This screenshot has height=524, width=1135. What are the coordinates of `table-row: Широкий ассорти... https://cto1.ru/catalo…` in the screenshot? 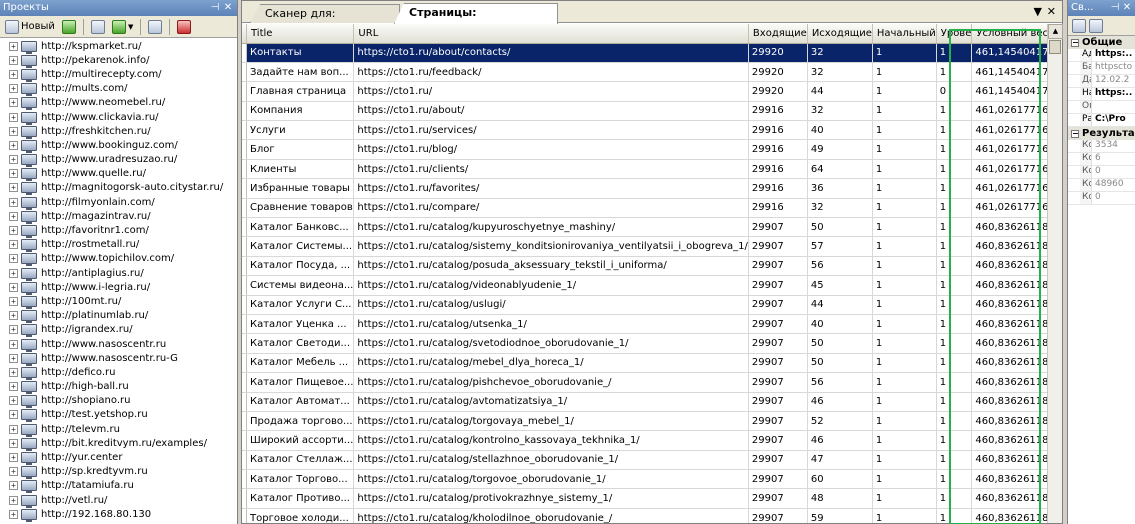 It's located at (645, 440).